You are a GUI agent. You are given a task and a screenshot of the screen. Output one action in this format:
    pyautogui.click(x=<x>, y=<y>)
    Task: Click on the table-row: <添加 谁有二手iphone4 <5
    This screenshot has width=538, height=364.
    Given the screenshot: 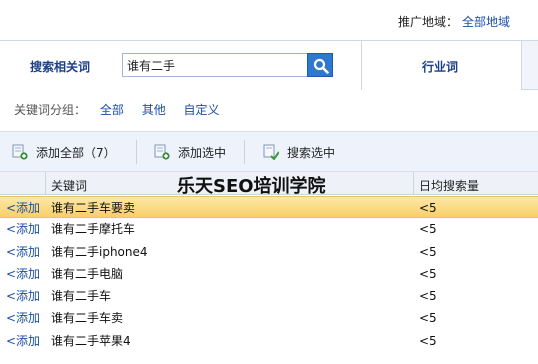 What is the action you would take?
    pyautogui.click(x=269, y=252)
    